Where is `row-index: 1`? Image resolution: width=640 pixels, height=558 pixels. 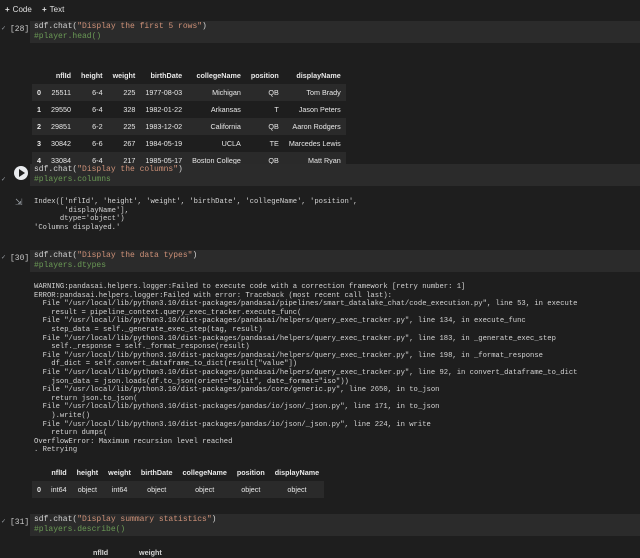
row-index: 1 is located at coordinates (39, 109).